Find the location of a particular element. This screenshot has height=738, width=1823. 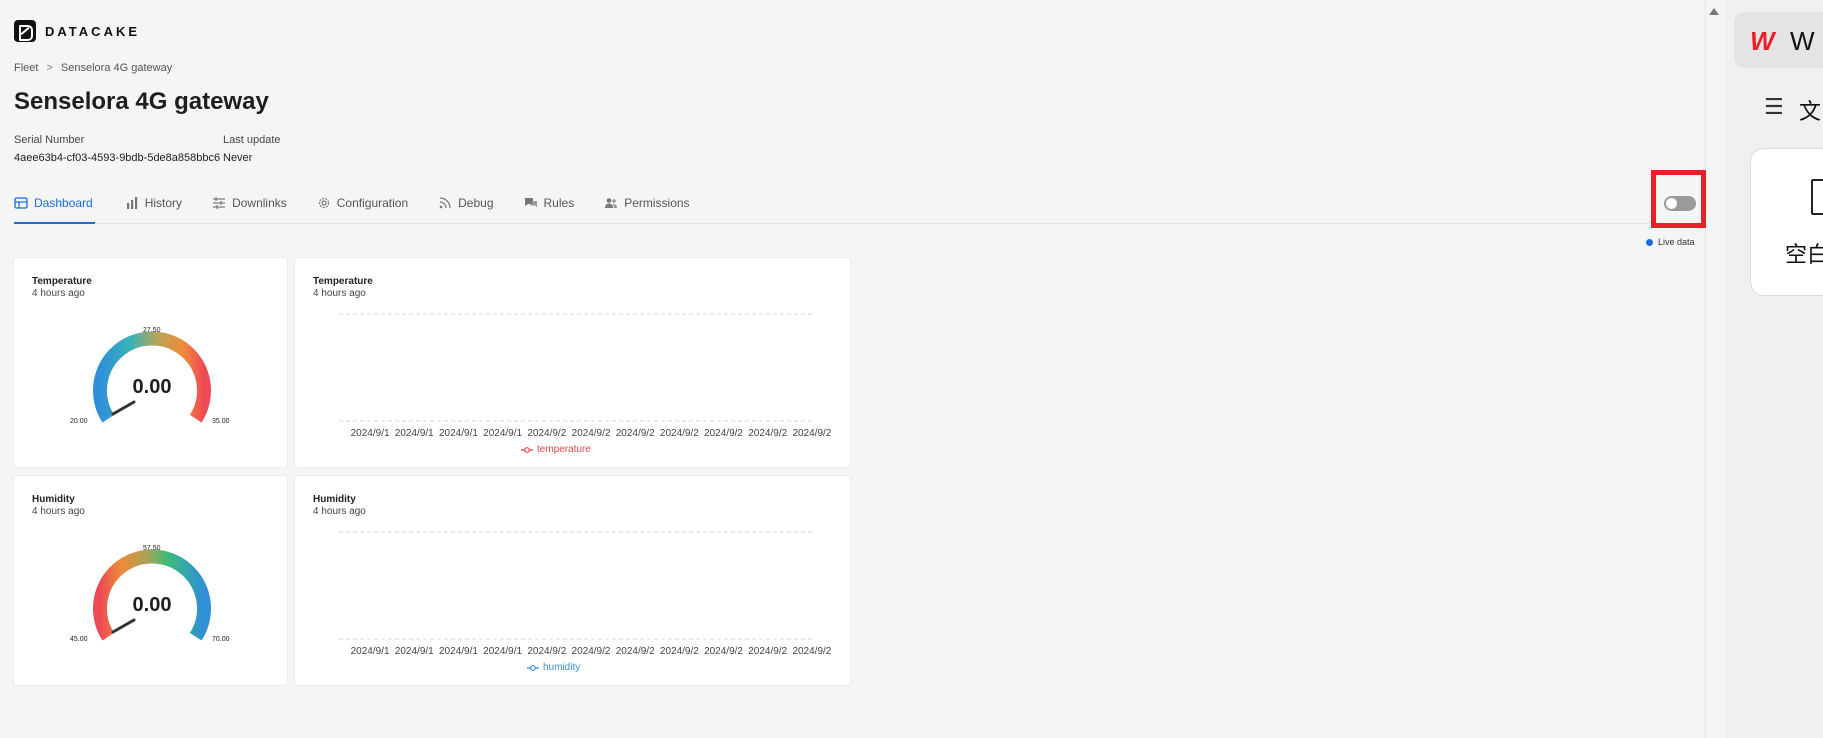

breadcrumb: Fleet > Senselora 4G gateway is located at coordinates (93, 68).